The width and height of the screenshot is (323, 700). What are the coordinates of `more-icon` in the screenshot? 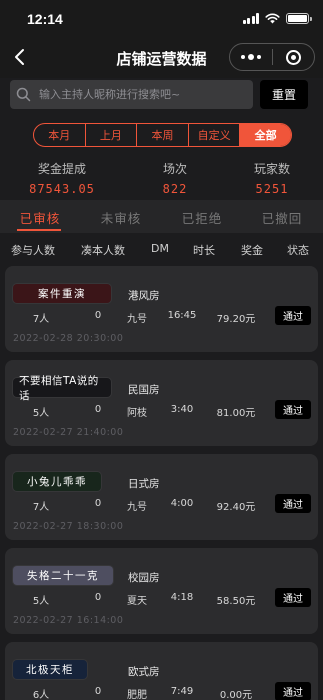 It's located at (251, 57).